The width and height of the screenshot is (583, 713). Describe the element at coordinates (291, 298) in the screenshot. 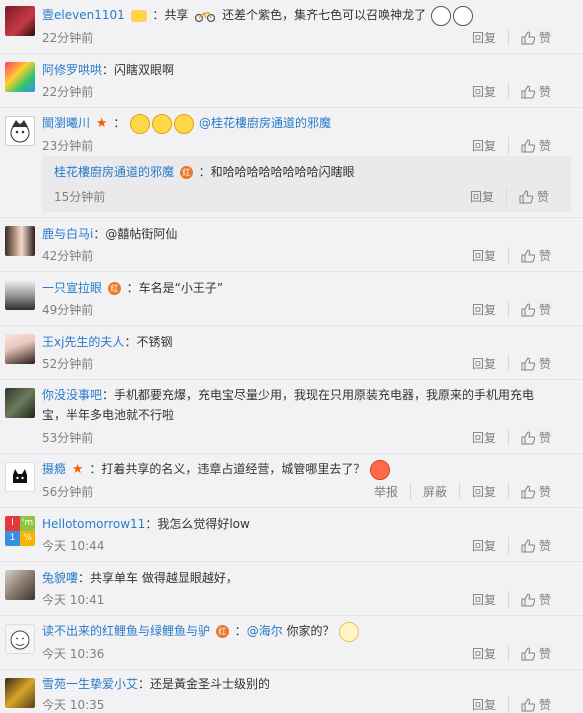

I see `comment-item: 一只宣拉眼 红 ：车名是“小王子” 49分钟前 回复 赞` at that location.